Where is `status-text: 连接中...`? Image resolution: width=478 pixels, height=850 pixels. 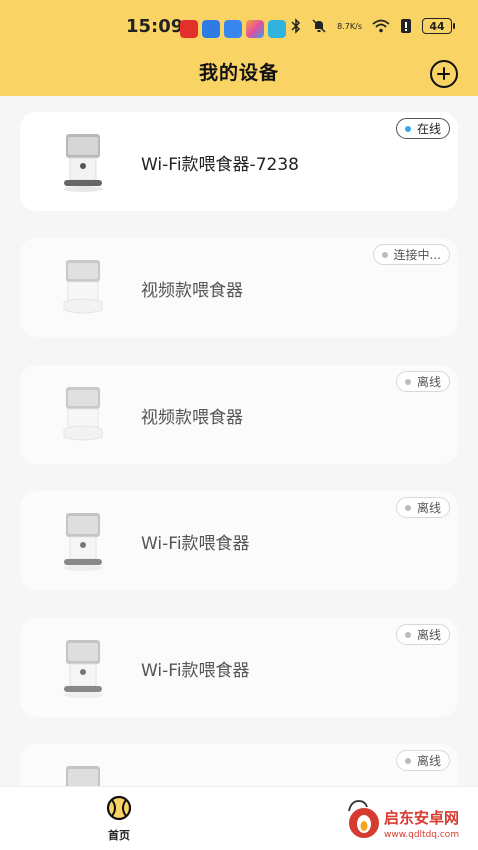
status-text: 连接中... is located at coordinates (417, 255).